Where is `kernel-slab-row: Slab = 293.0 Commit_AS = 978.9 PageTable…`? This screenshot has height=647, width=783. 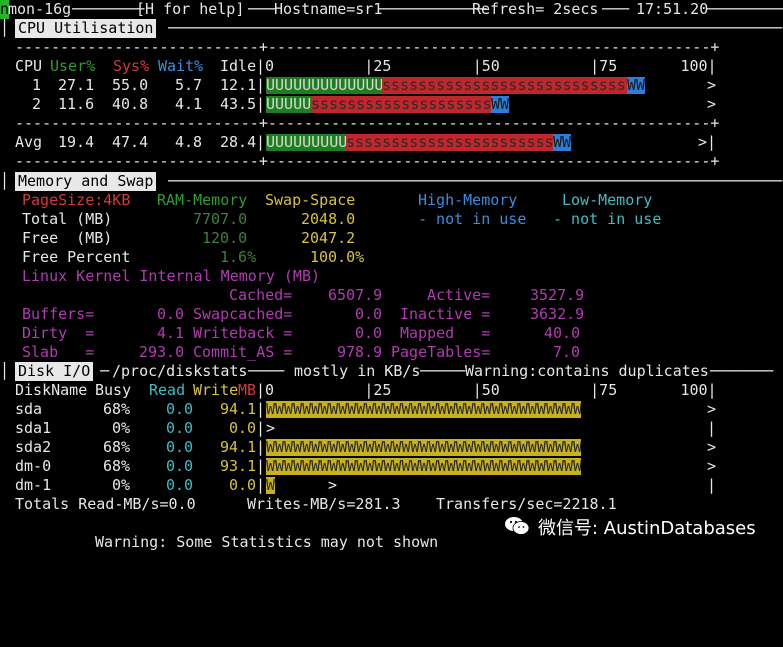
kernel-slab-row: Slab = 293.0 Commit_AS = 978.9 PageTable… is located at coordinates (301, 352).